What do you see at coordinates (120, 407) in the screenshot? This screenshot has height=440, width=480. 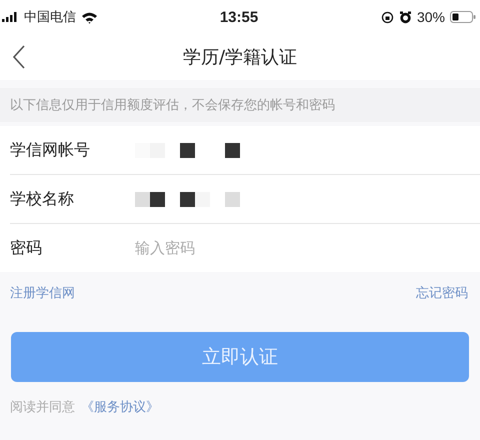 I see `agreement-link: 《服务协议》` at bounding box center [120, 407].